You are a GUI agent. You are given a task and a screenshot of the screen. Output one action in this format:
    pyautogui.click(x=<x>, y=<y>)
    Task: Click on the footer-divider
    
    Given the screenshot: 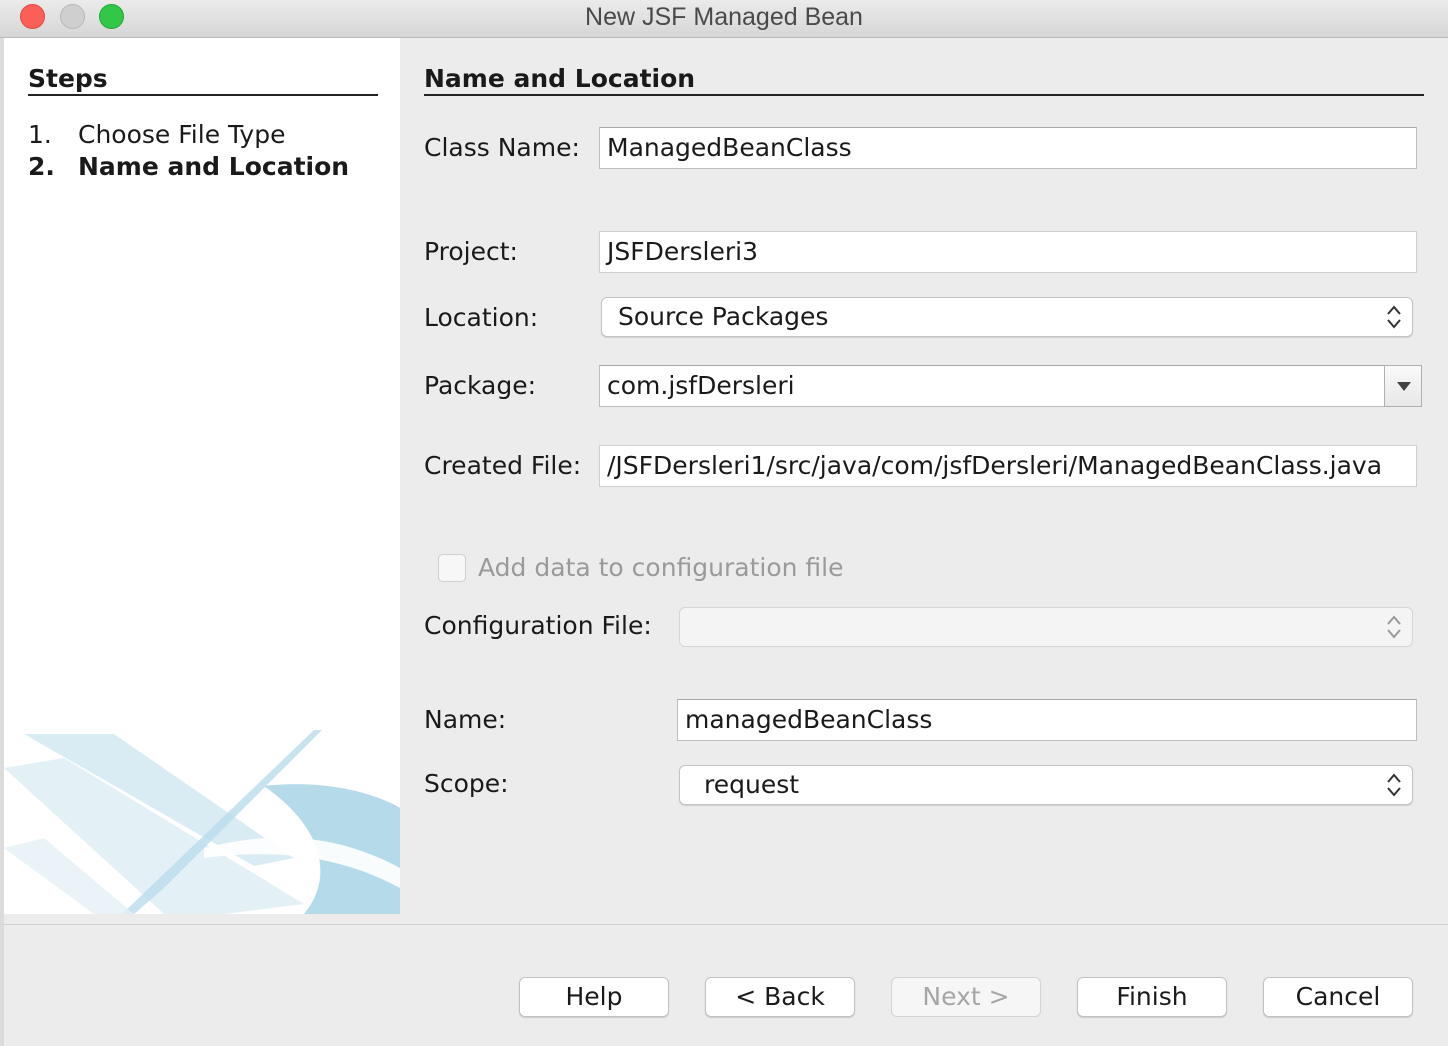 What is the action you would take?
    pyautogui.click(x=726, y=924)
    